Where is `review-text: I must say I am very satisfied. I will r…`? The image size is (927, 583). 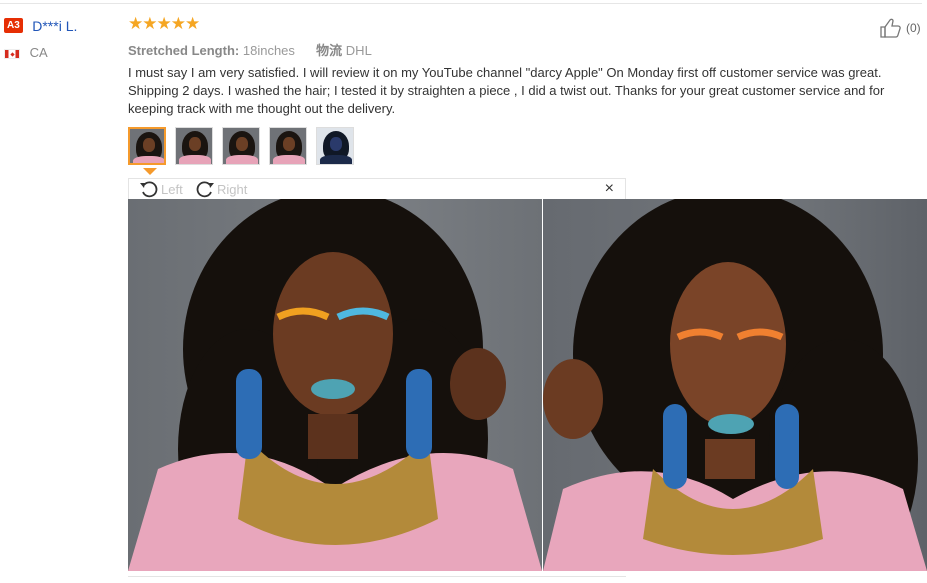 review-text: I must say I am very satisfied. I will r… is located at coordinates (506, 90).